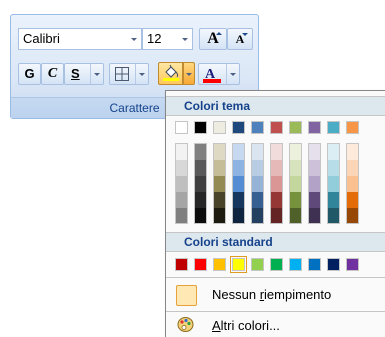 The width and height of the screenshot is (385, 337). What do you see at coordinates (185, 324) in the screenshot?
I see `color-palette-icon` at bounding box center [185, 324].